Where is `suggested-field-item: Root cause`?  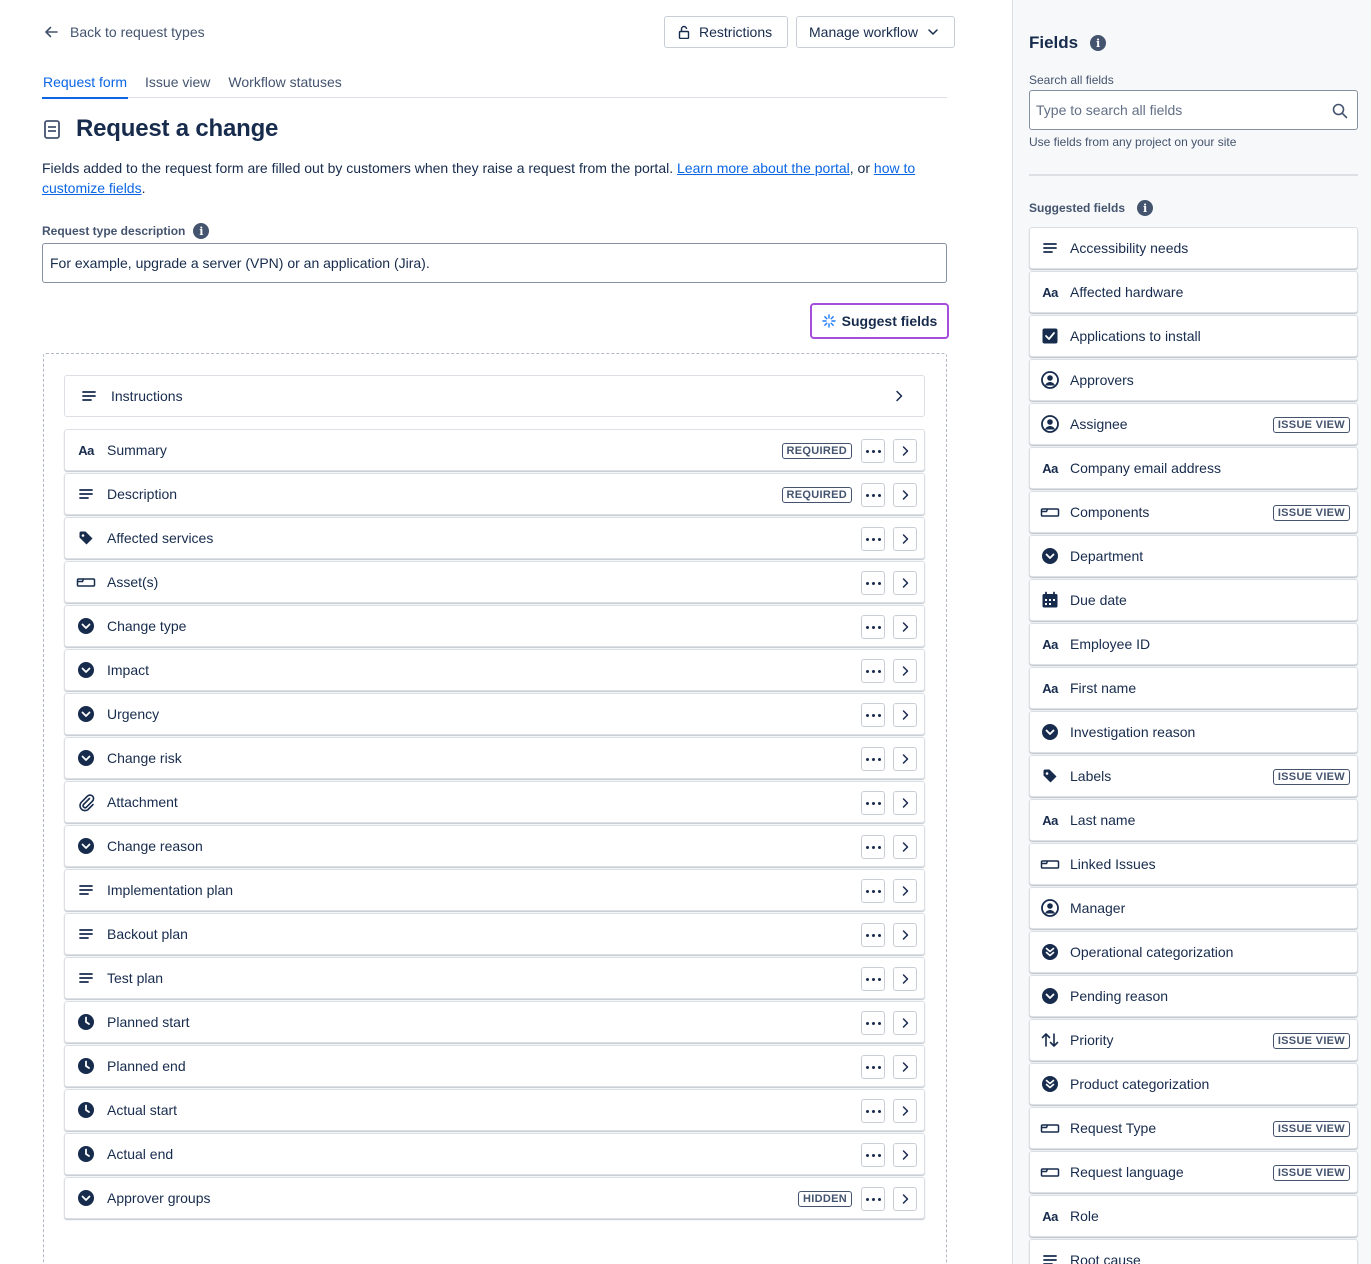
suggested-field-item: Root cause is located at coordinates (1193, 1251).